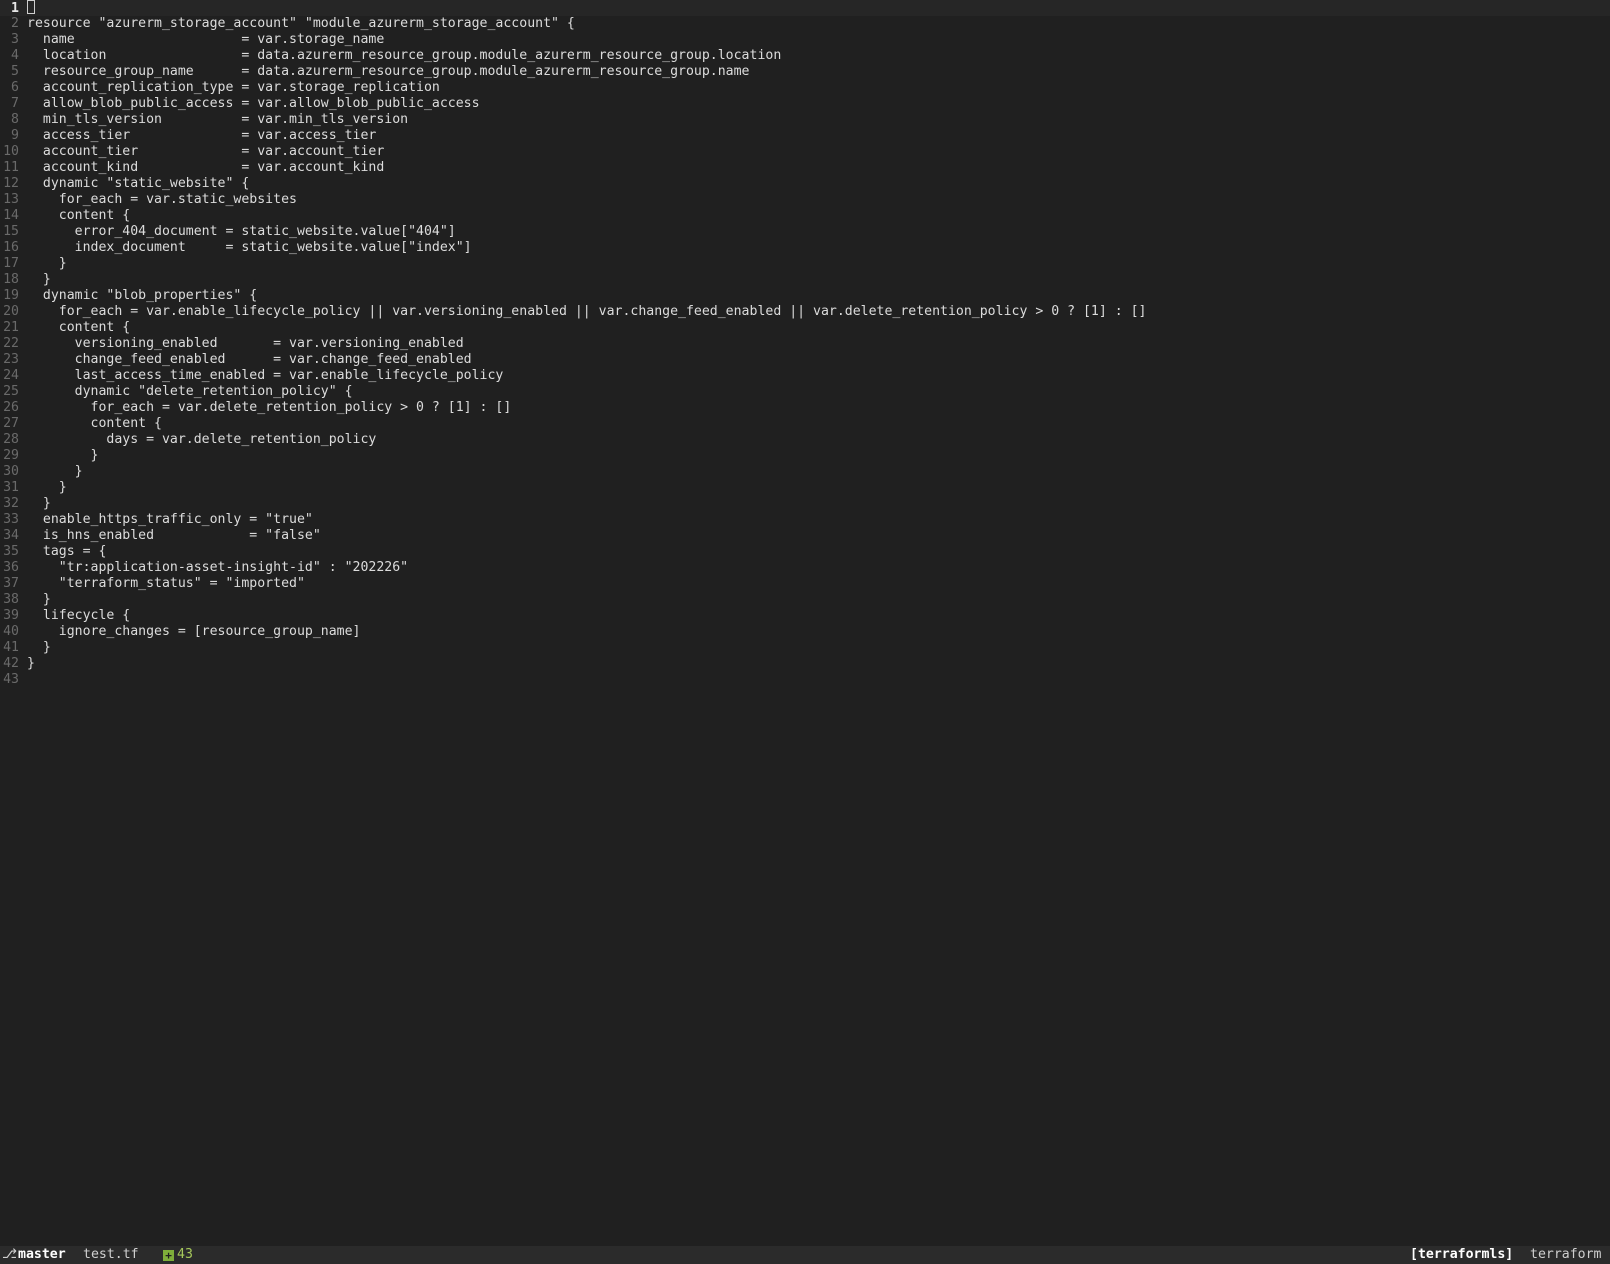  What do you see at coordinates (805, 392) in the screenshot?
I see `code-line: 25 dynamic "delete_retention_policy" {` at bounding box center [805, 392].